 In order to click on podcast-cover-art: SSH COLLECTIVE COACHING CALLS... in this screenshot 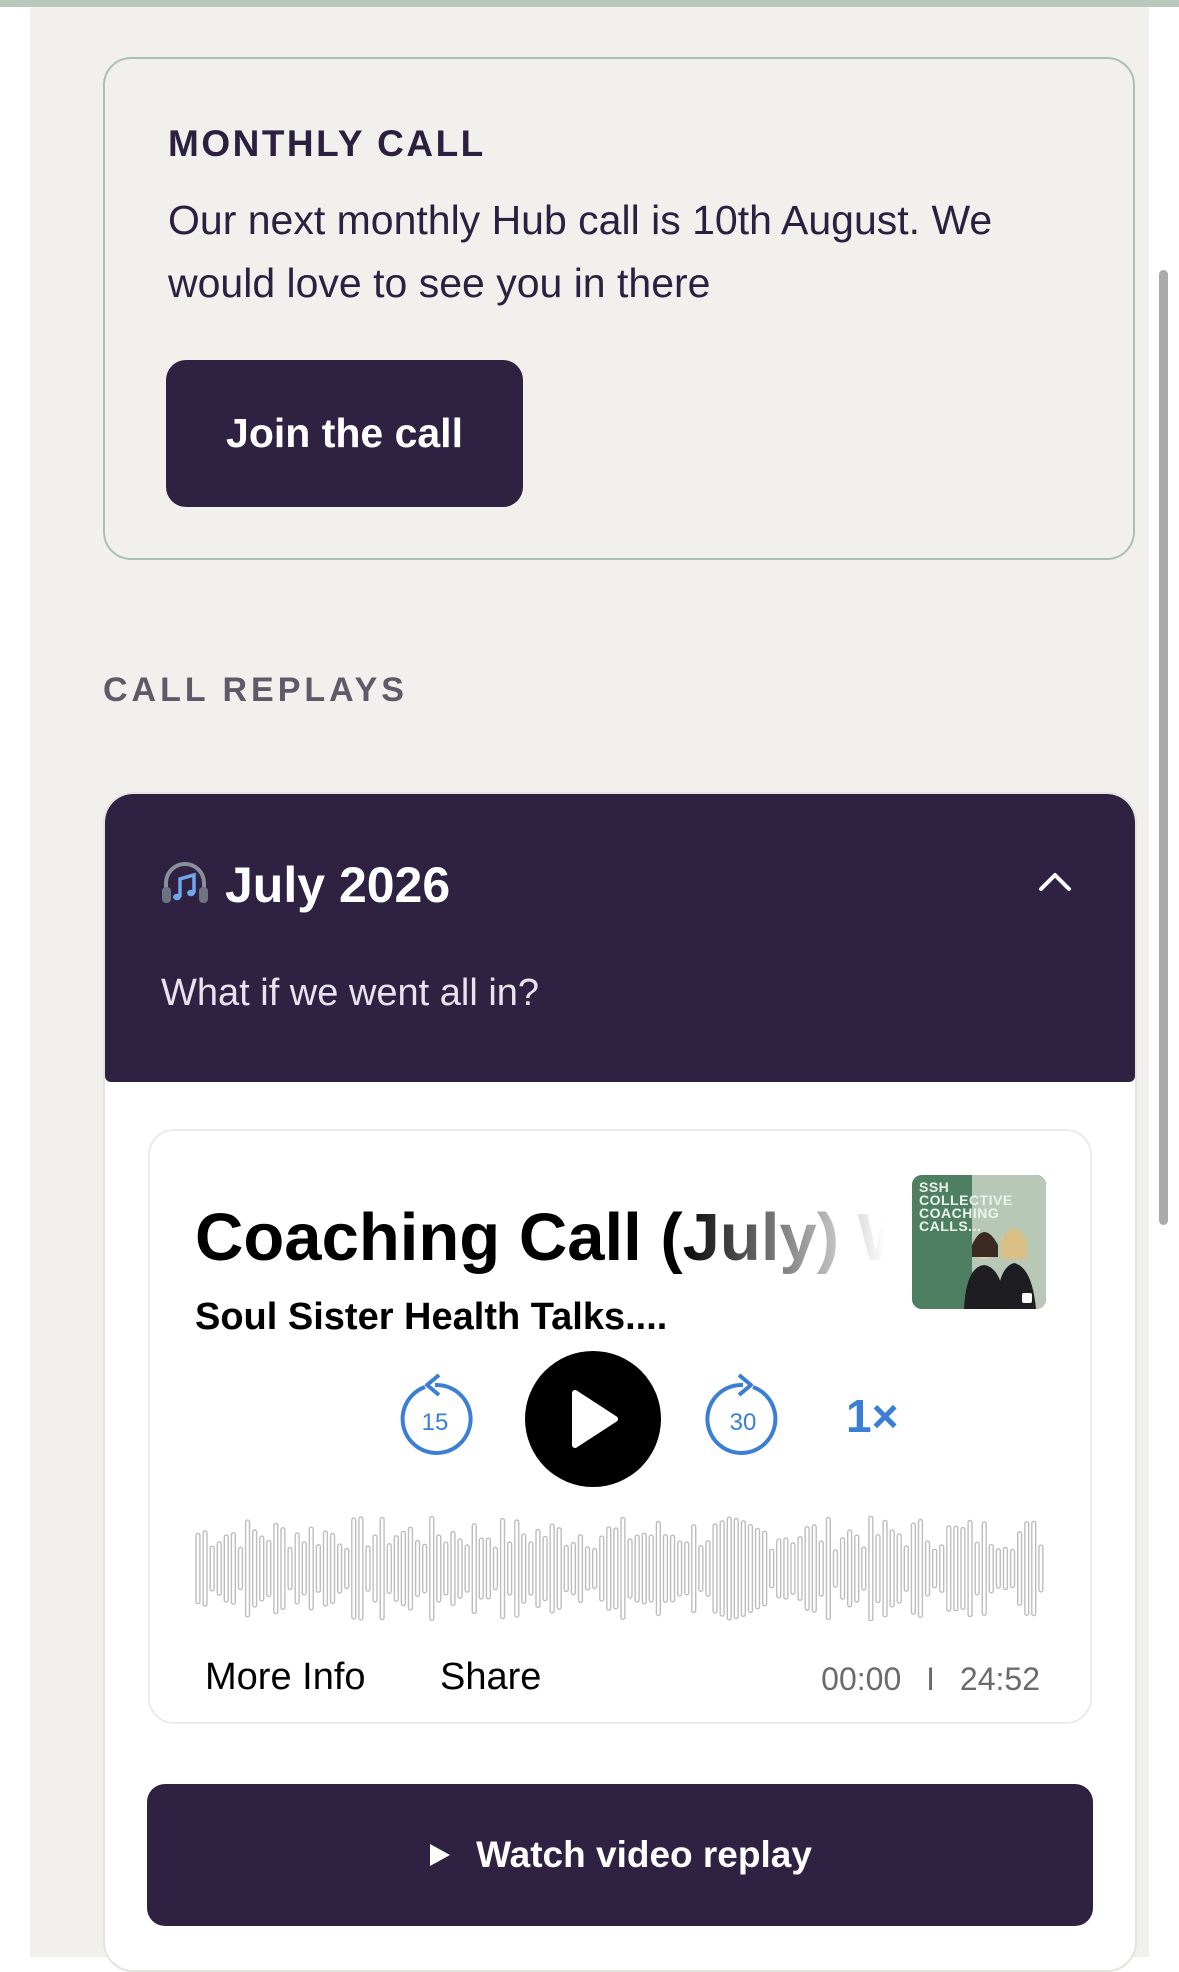, I will do `click(979, 1242)`.